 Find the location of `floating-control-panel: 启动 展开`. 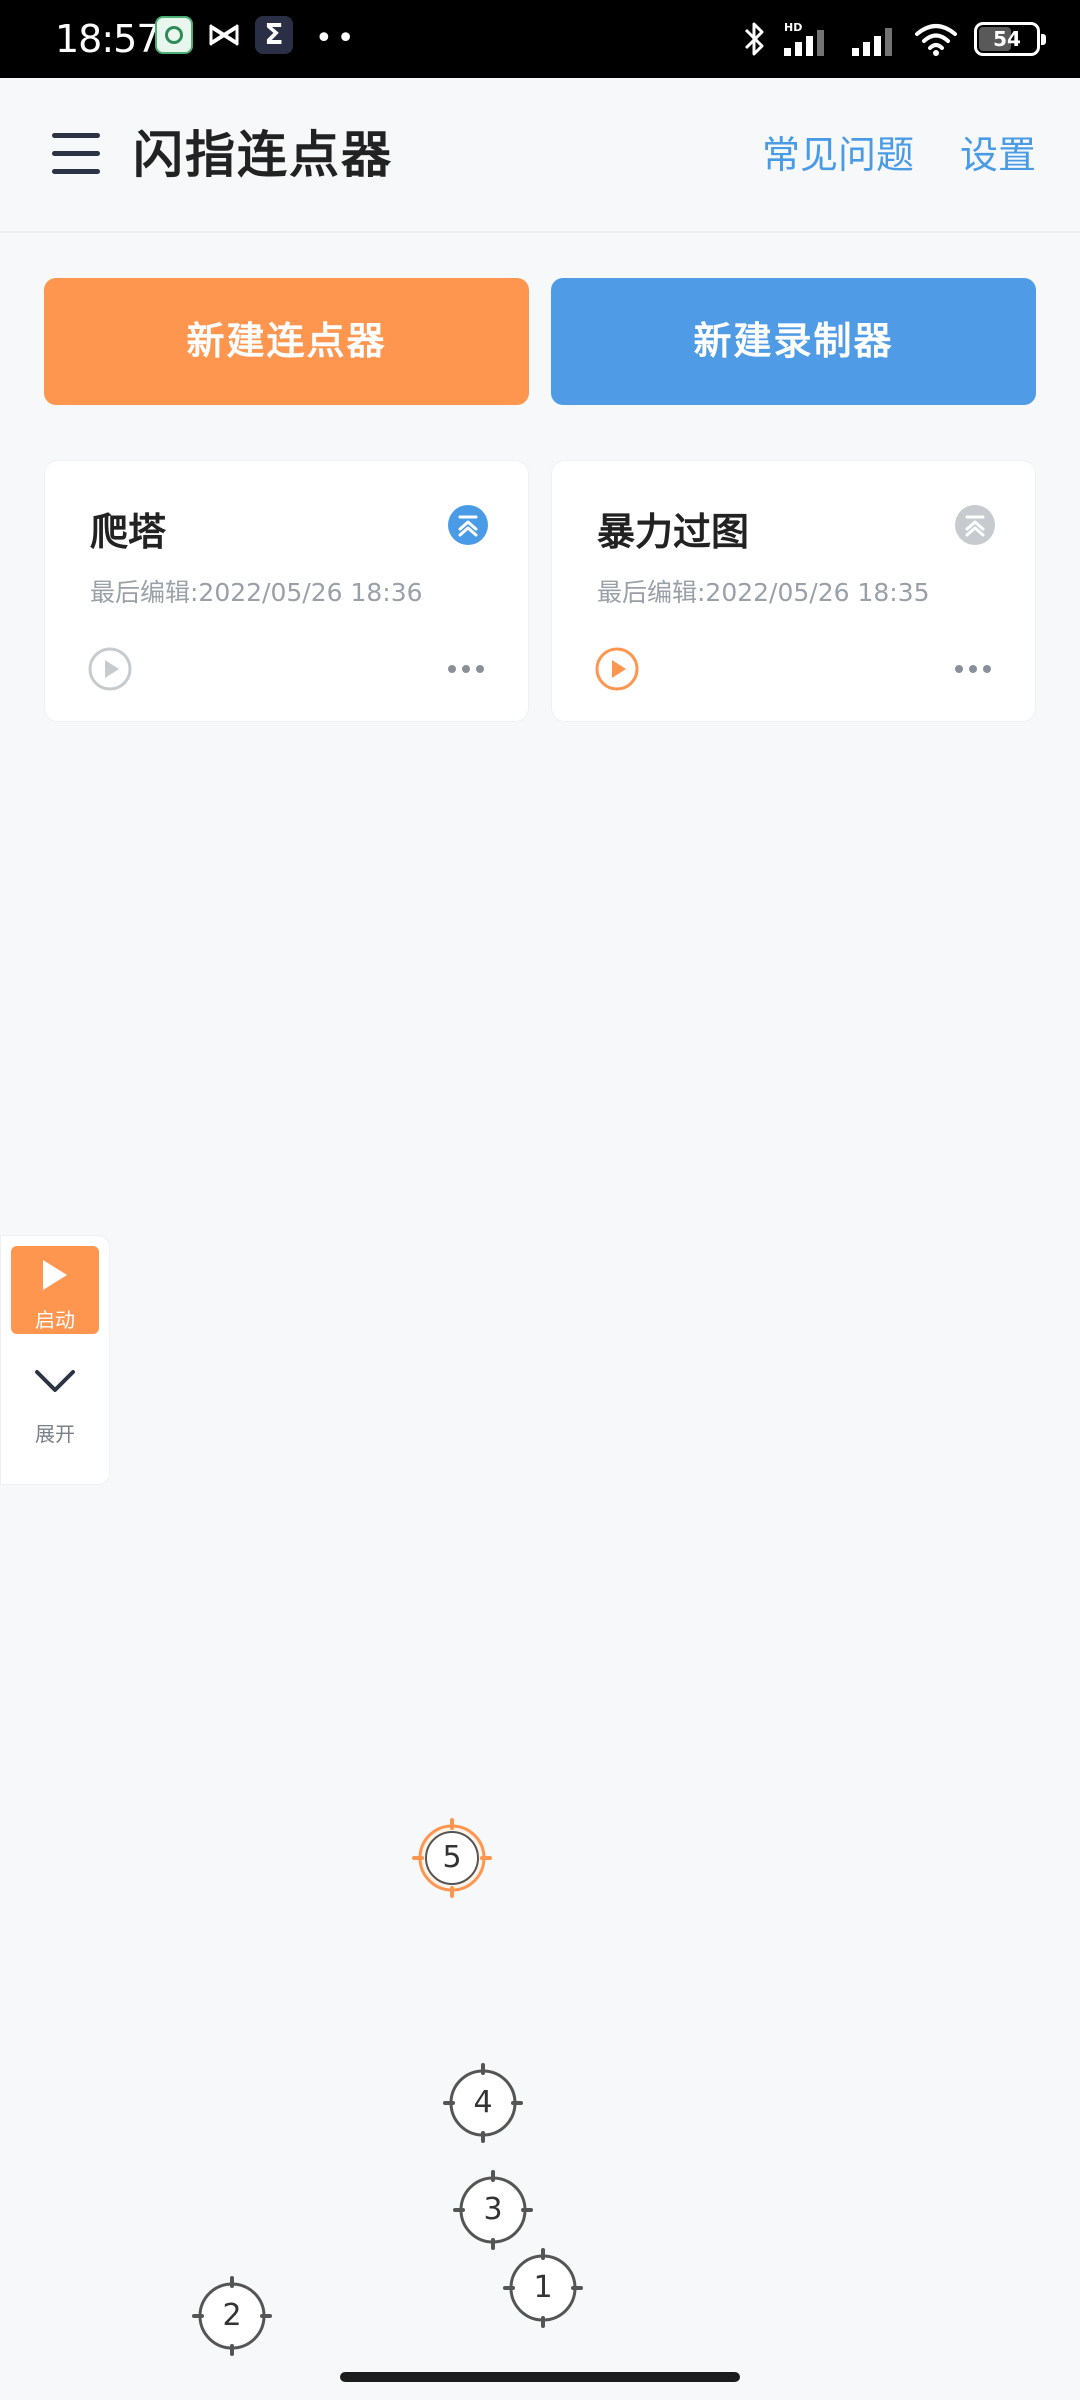

floating-control-panel: 启动 展开 is located at coordinates (55, 1360).